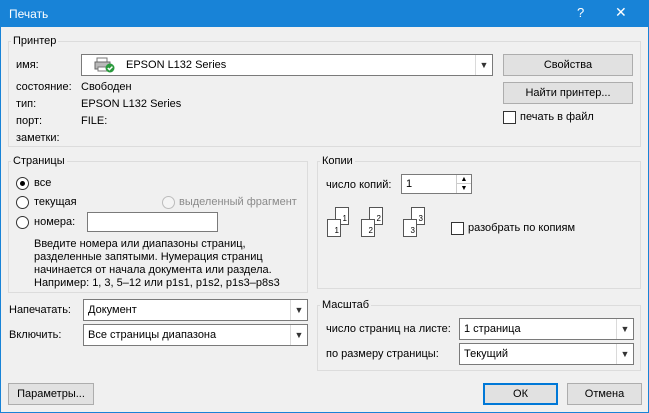 This screenshot has height=413, width=649. What do you see at coordinates (546, 354) in the screenshot?
I see `scale-select: Текущий ▼` at bounding box center [546, 354].